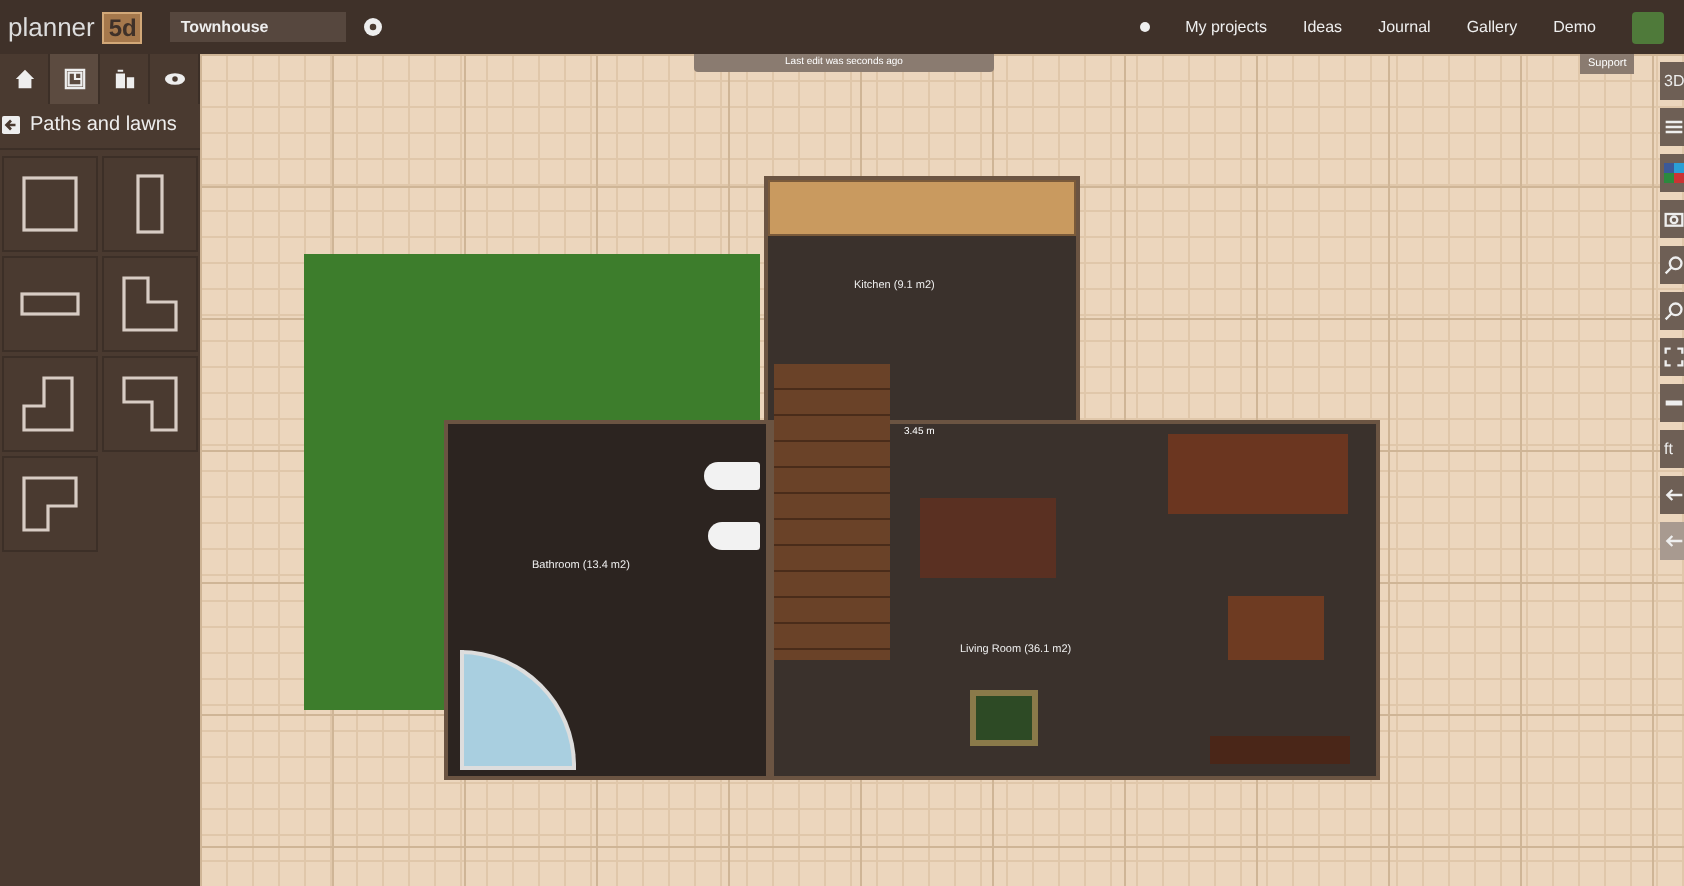  Describe the element at coordinates (124, 79) in the screenshot. I see `building-icon` at that location.